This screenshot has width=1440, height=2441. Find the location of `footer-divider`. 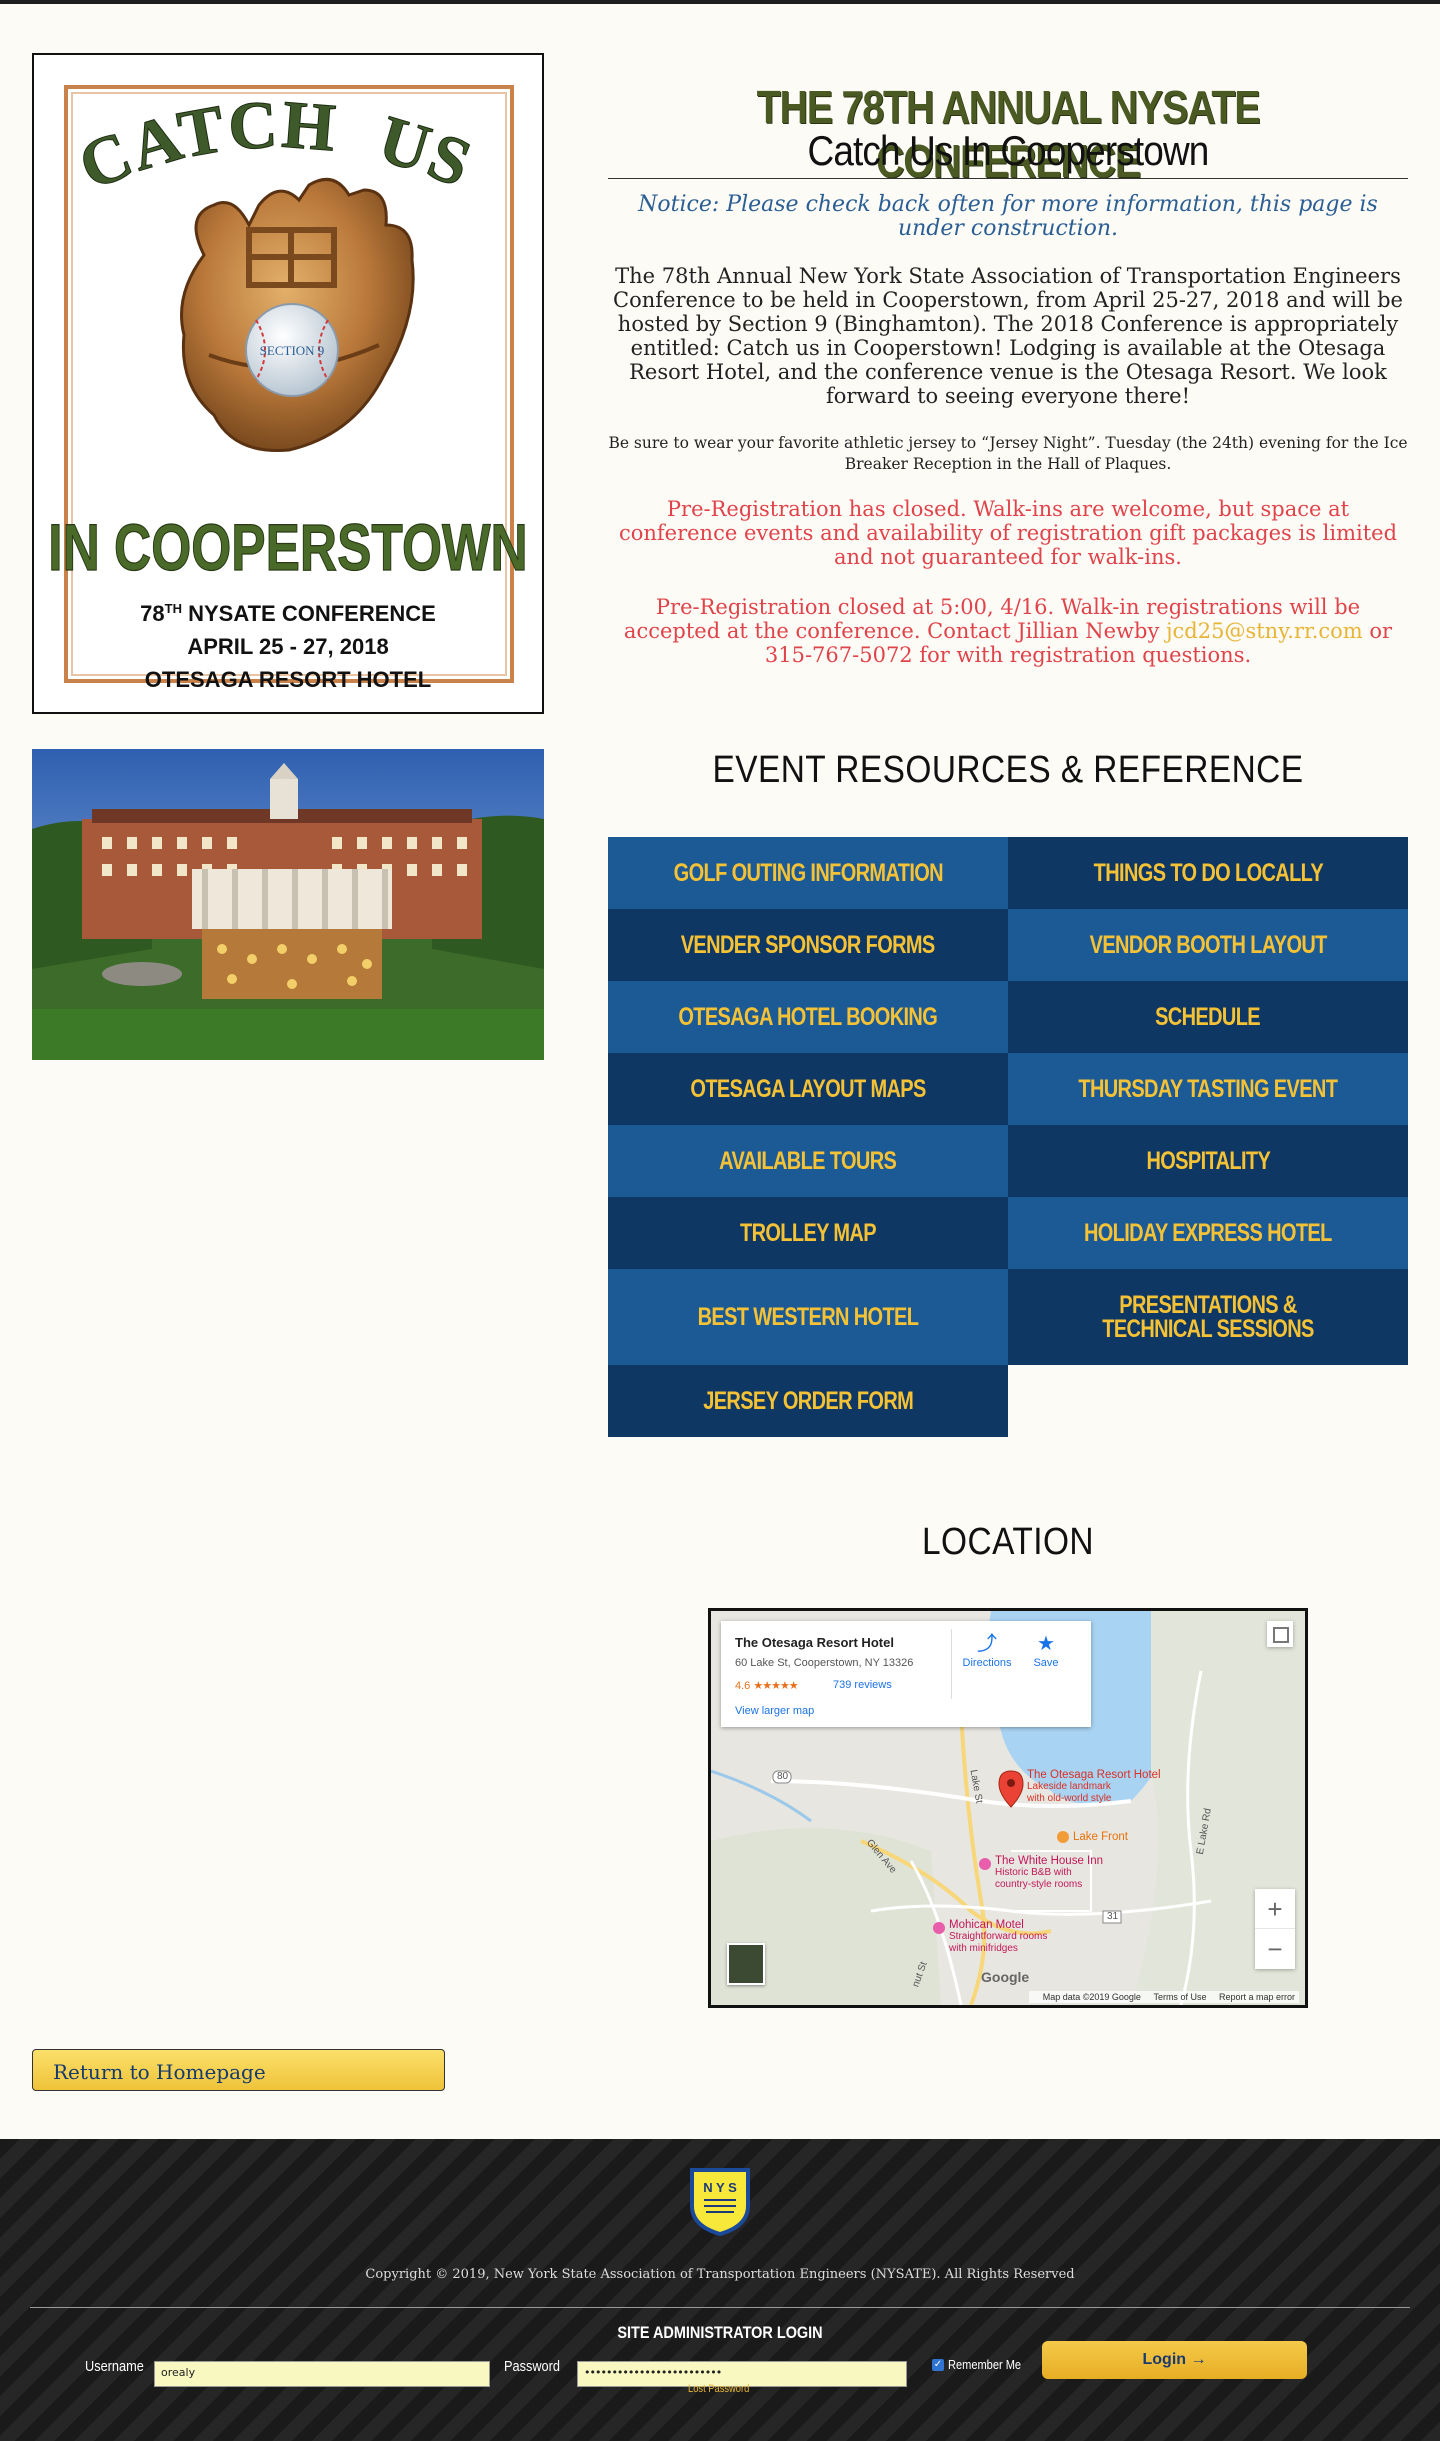

footer-divider is located at coordinates (720, 2307).